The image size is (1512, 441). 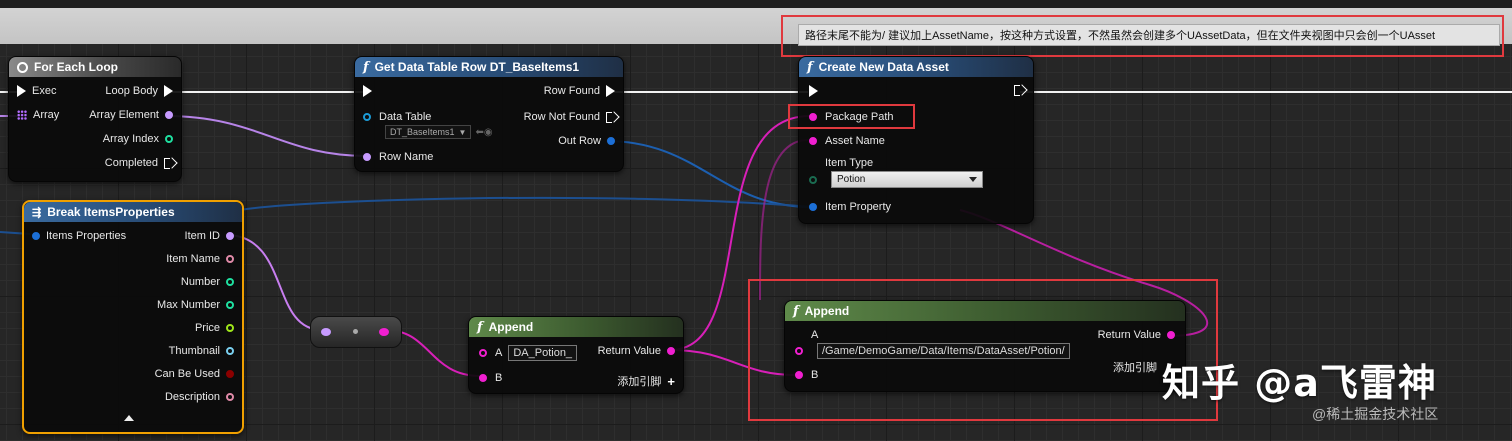 What do you see at coordinates (129, 418) in the screenshot?
I see `expand-arrow-icon` at bounding box center [129, 418].